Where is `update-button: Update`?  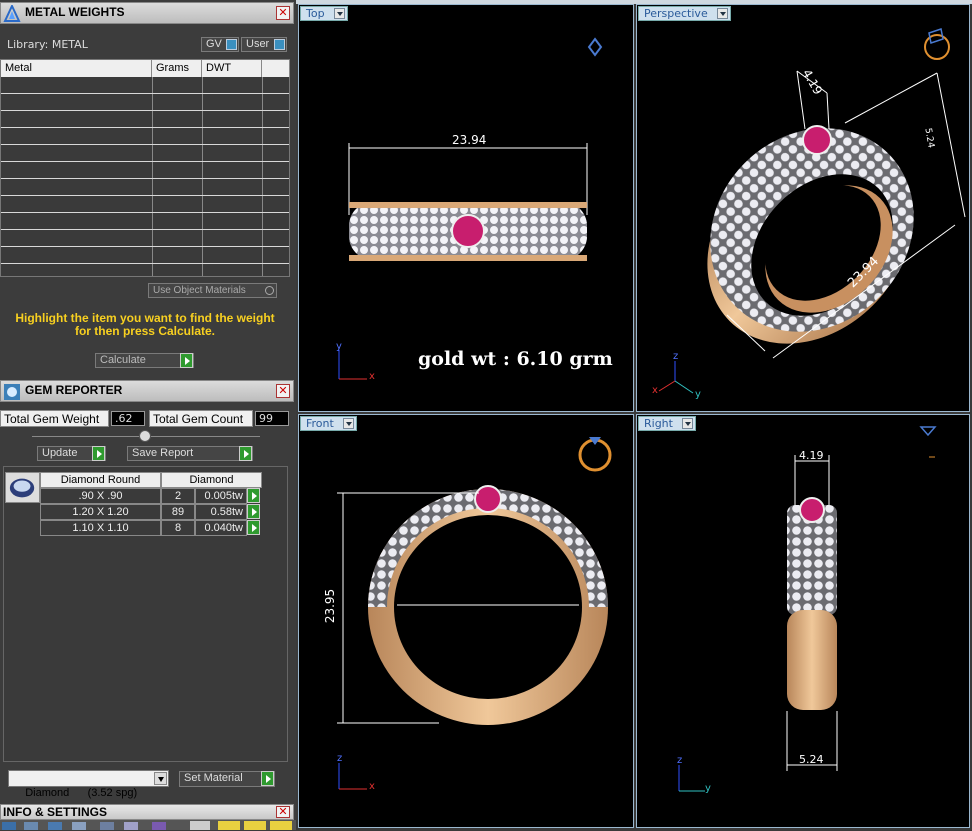 update-button: Update is located at coordinates (71, 453).